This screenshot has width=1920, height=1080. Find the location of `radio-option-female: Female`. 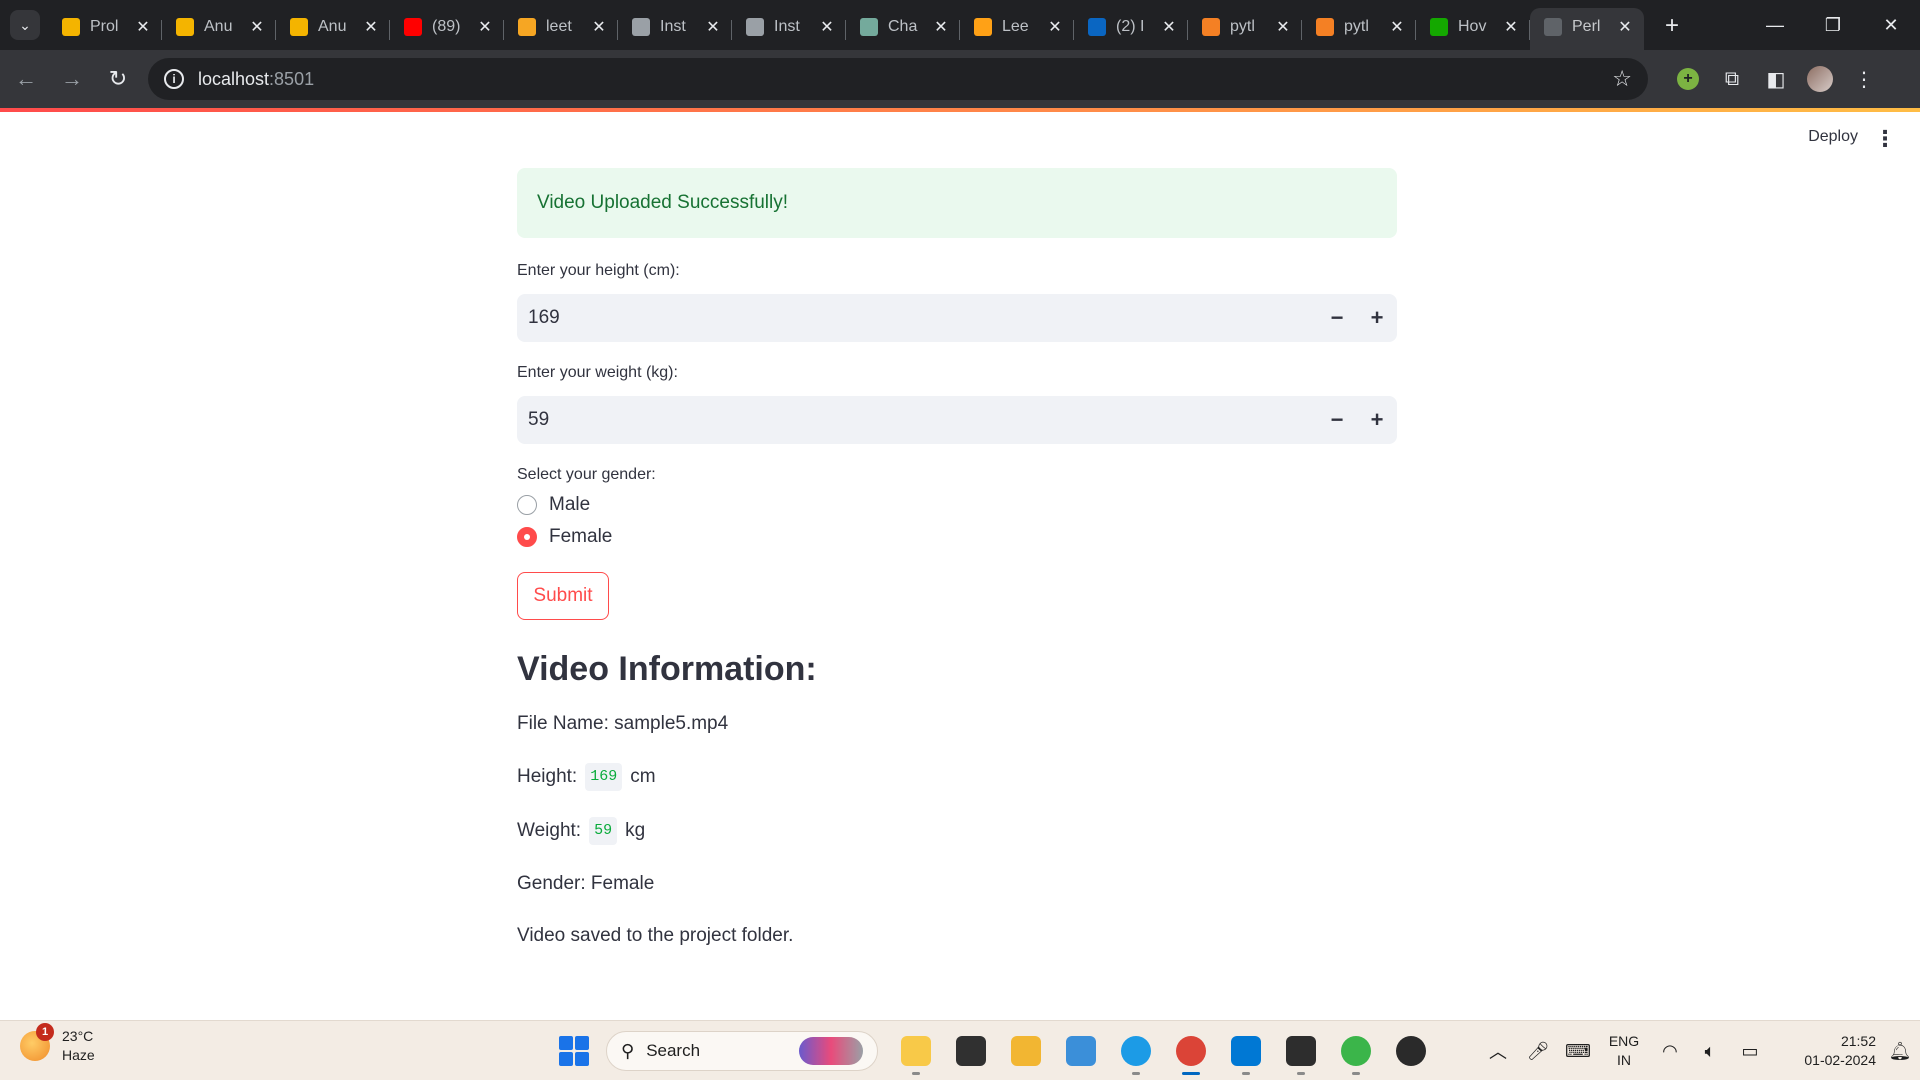

radio-option-female: Female is located at coordinates (957, 537).